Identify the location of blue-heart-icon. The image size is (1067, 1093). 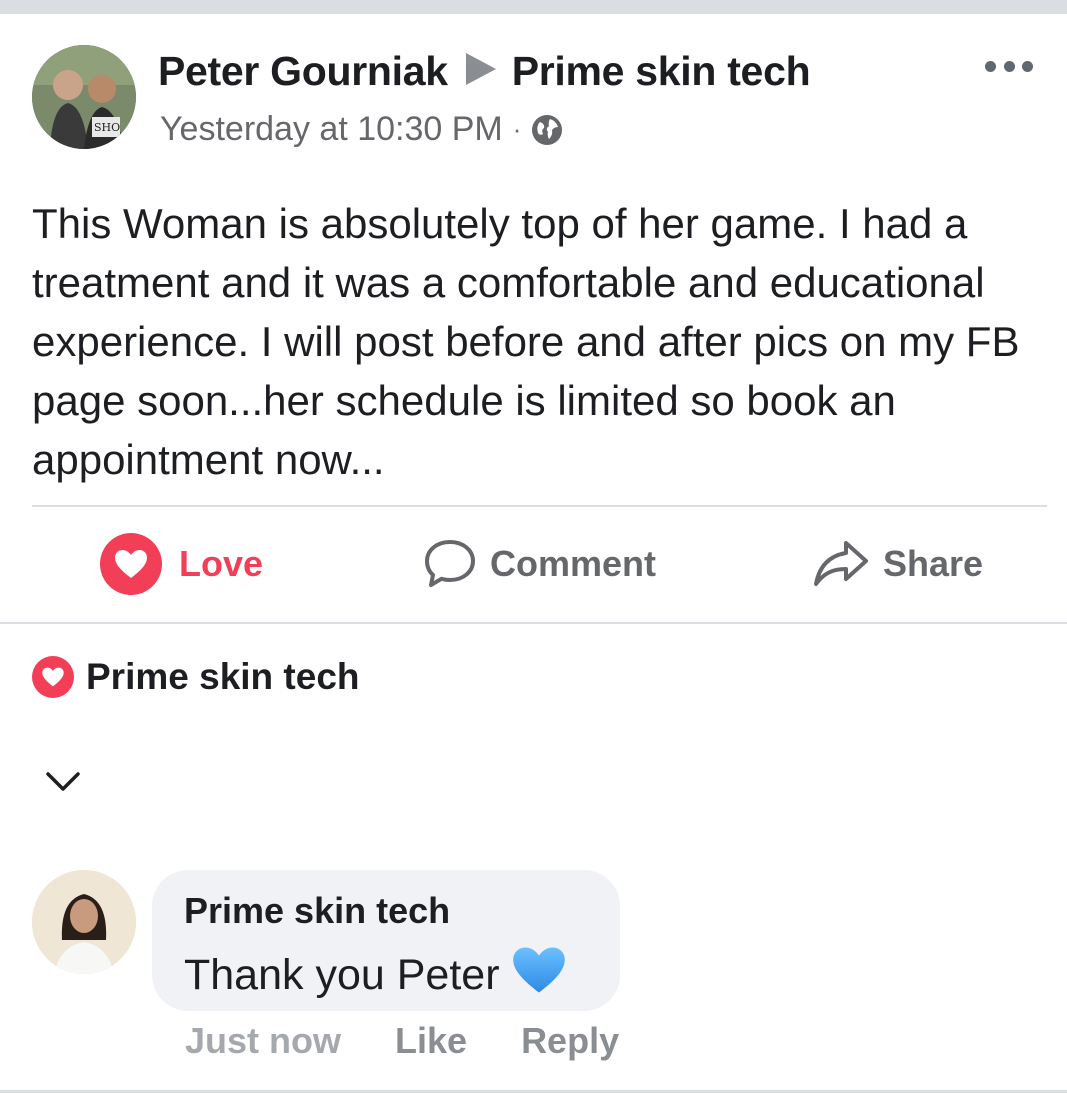
(539, 975).